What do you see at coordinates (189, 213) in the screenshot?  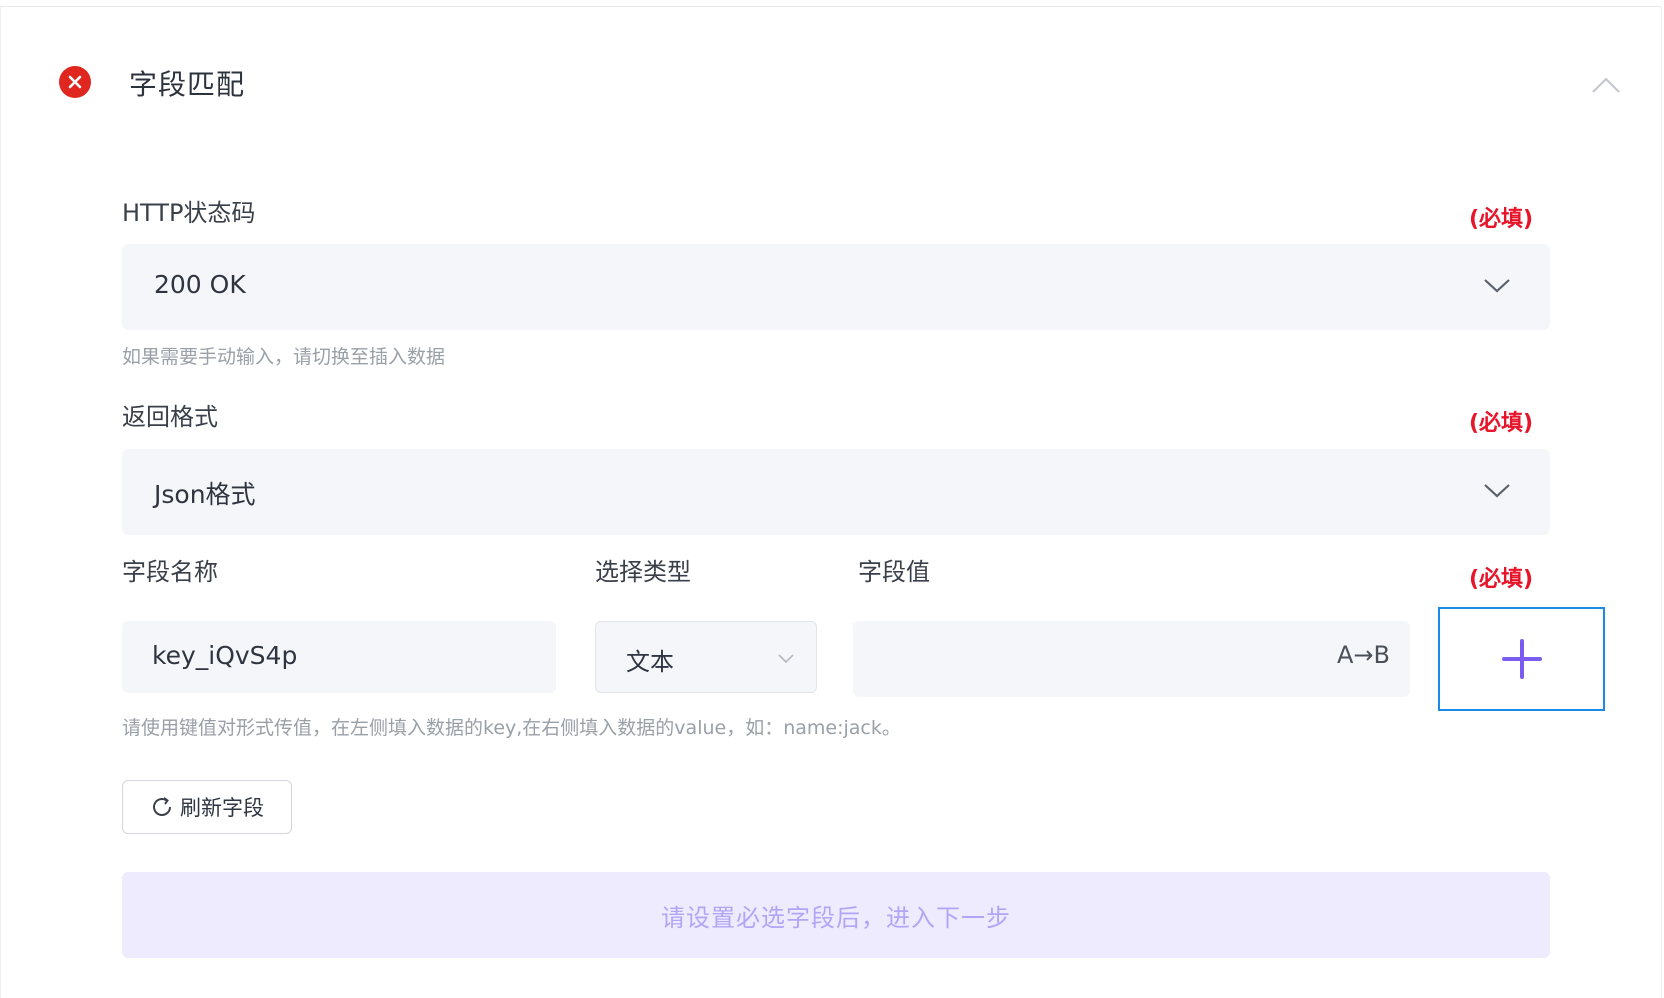 I see `http-status-label: HTTP状态码` at bounding box center [189, 213].